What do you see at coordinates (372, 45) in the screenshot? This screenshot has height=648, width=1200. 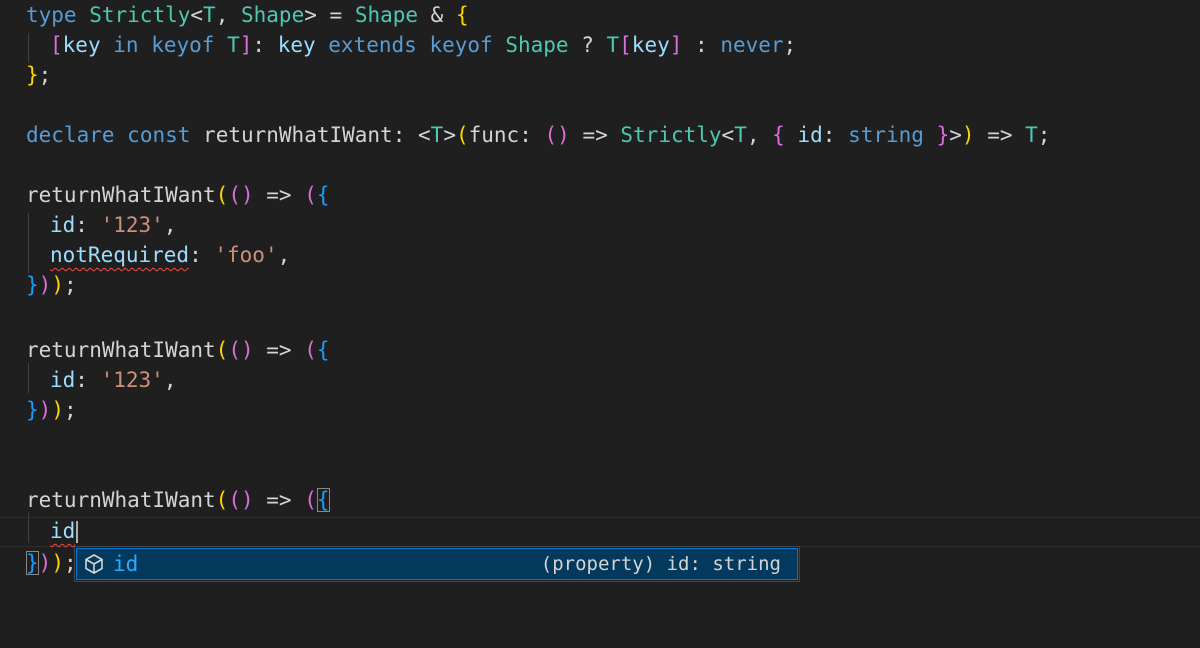 I see `keyword-token: extends` at bounding box center [372, 45].